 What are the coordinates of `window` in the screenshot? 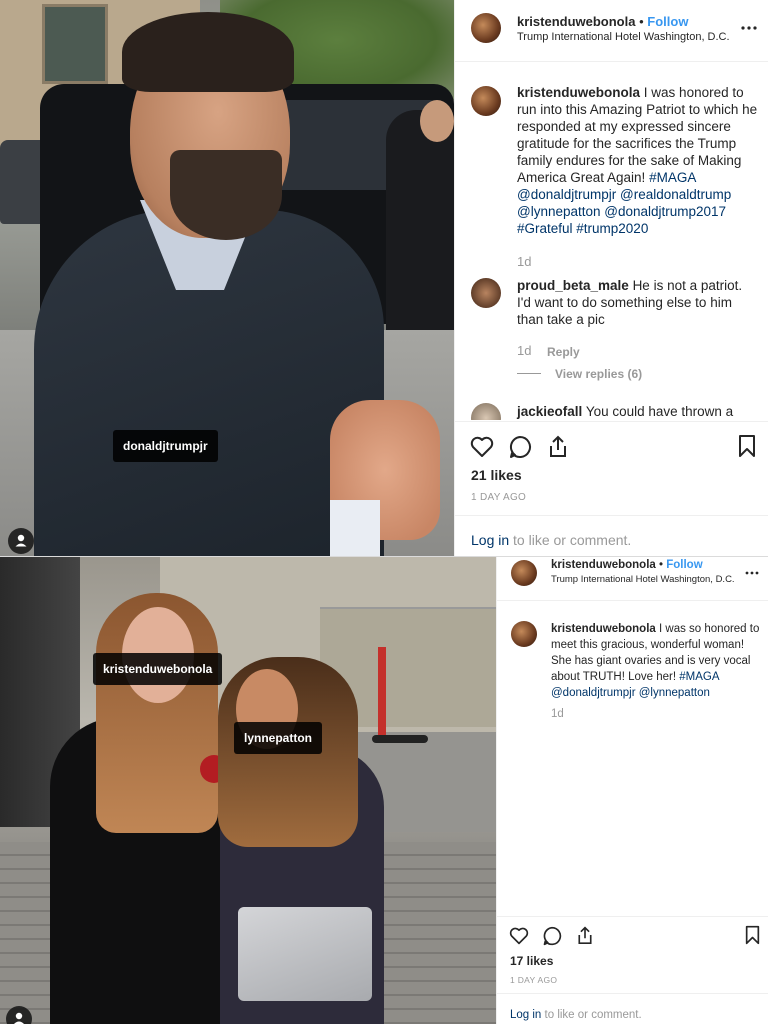 It's located at (75, 44).